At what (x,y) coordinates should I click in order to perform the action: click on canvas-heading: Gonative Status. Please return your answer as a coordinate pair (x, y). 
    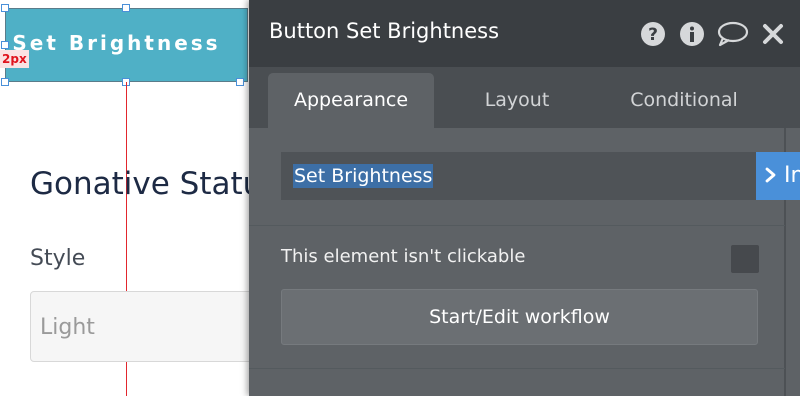
    Looking at the image, I should click on (154, 184).